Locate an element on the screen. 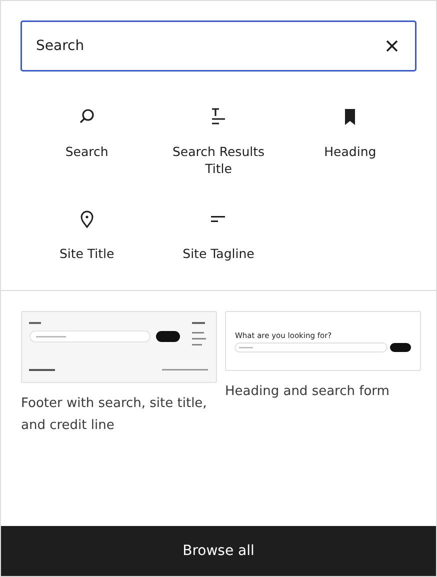 The height and width of the screenshot is (577, 437). browse-all-button: Browse all is located at coordinates (218, 551).